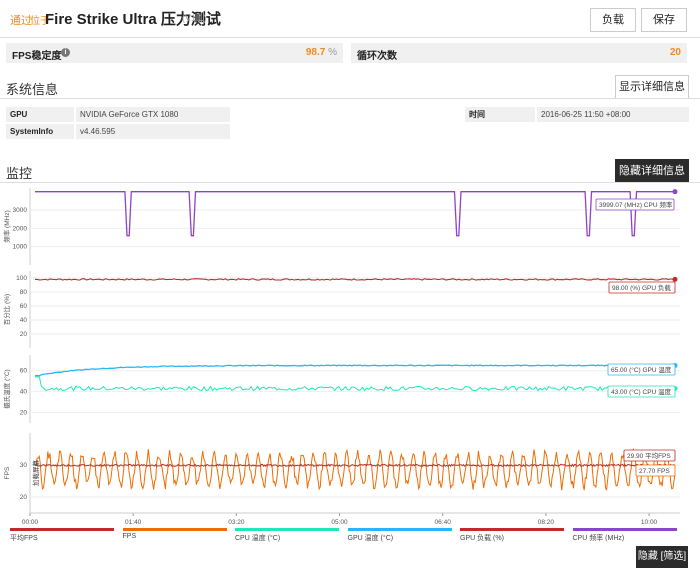 This screenshot has width=700, height=584. What do you see at coordinates (153, 114) in the screenshot?
I see `gpu-value: NVIDIA GeForce GTX 1080` at bounding box center [153, 114].